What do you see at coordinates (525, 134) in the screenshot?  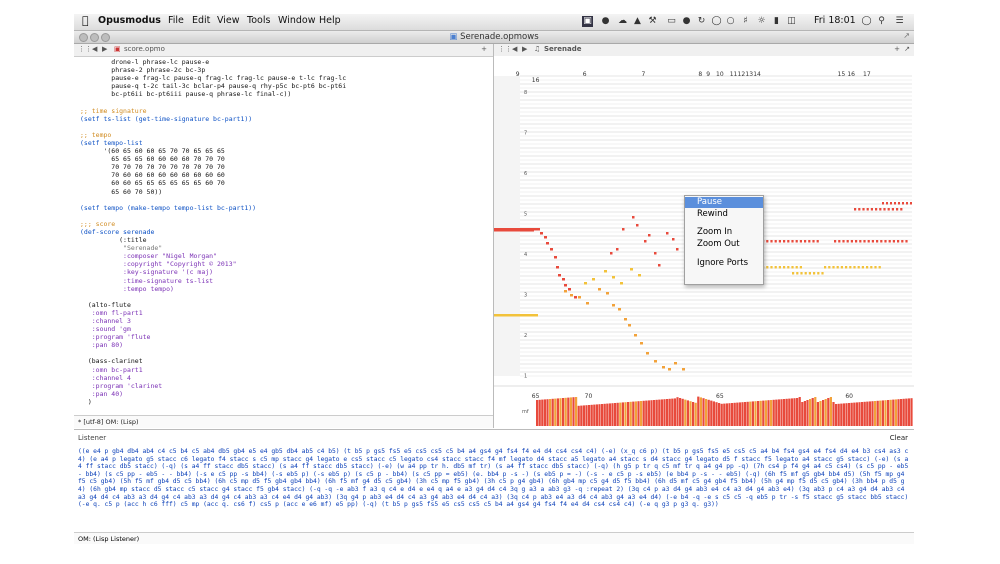 I see `octave-label: 7` at bounding box center [525, 134].